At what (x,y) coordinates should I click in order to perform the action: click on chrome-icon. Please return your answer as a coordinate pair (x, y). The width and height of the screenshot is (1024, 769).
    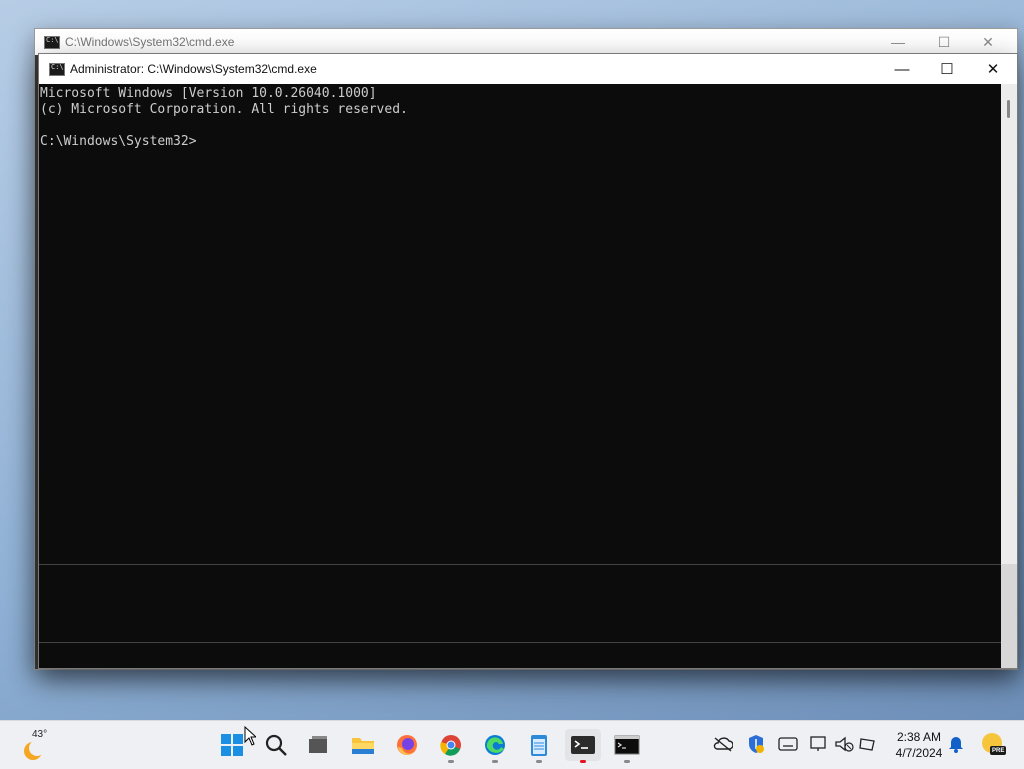
    Looking at the image, I should click on (450, 745).